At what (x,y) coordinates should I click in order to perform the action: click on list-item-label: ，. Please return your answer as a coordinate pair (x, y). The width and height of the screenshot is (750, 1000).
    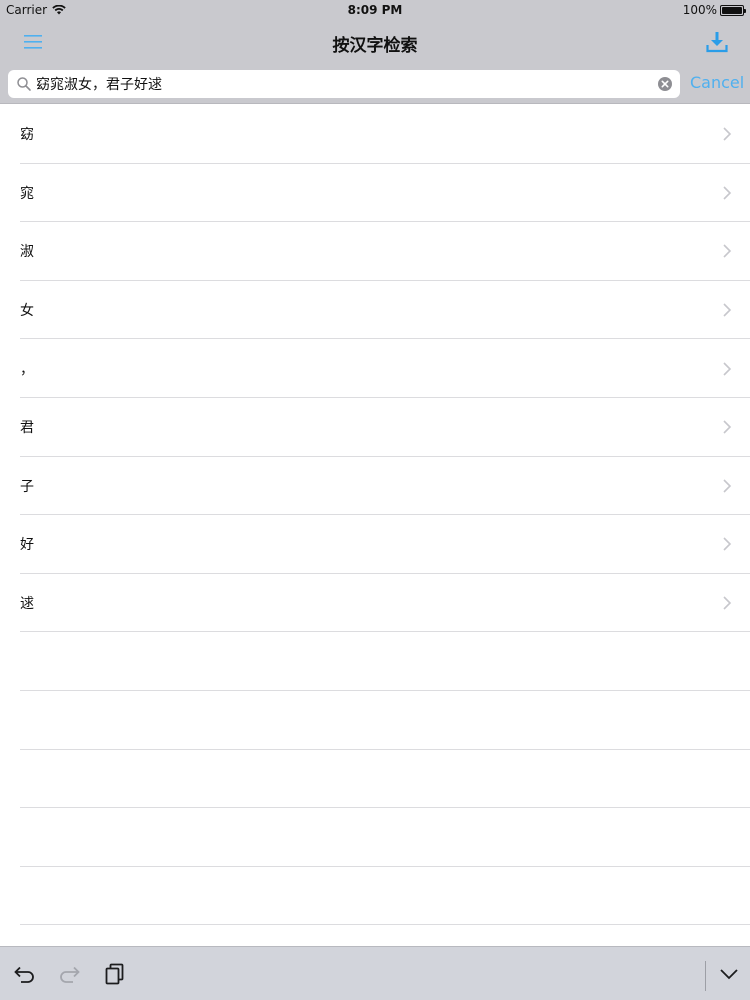
    Looking at the image, I should click on (27, 369).